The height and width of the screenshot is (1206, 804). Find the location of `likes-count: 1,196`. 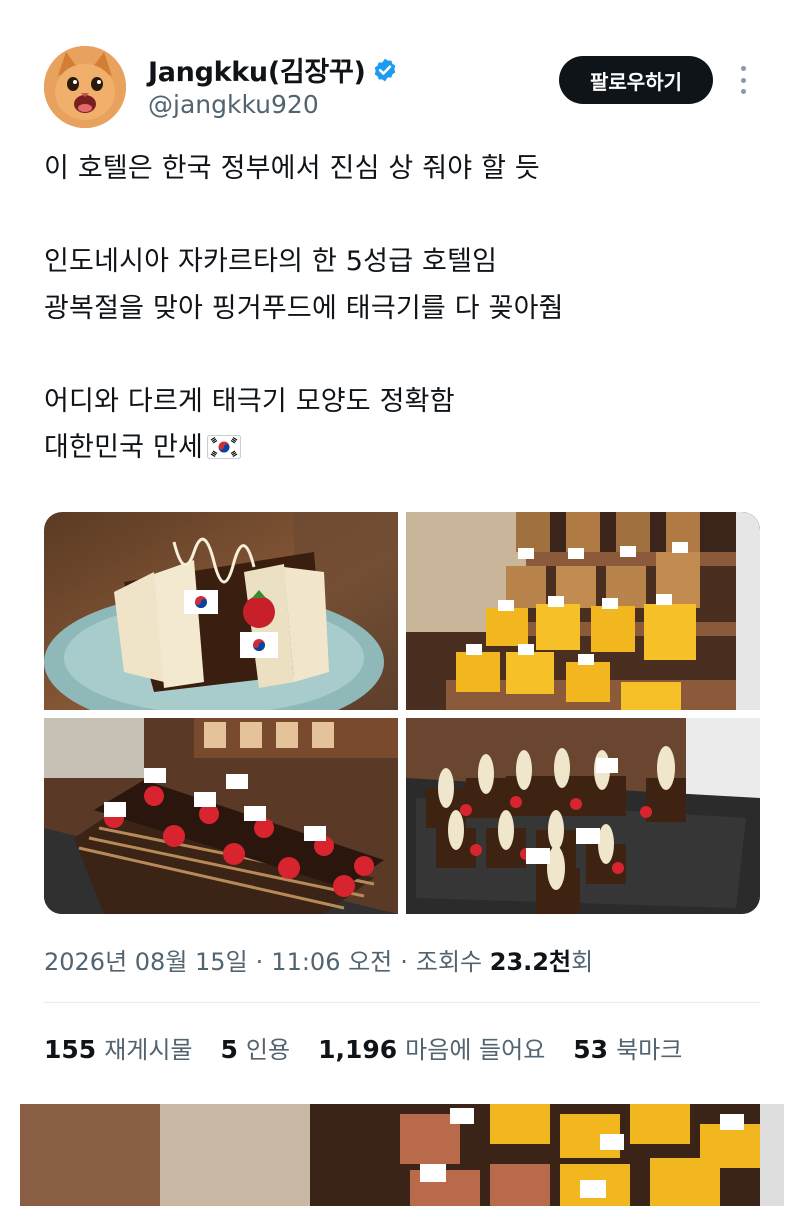

likes-count: 1,196 is located at coordinates (358, 1049).